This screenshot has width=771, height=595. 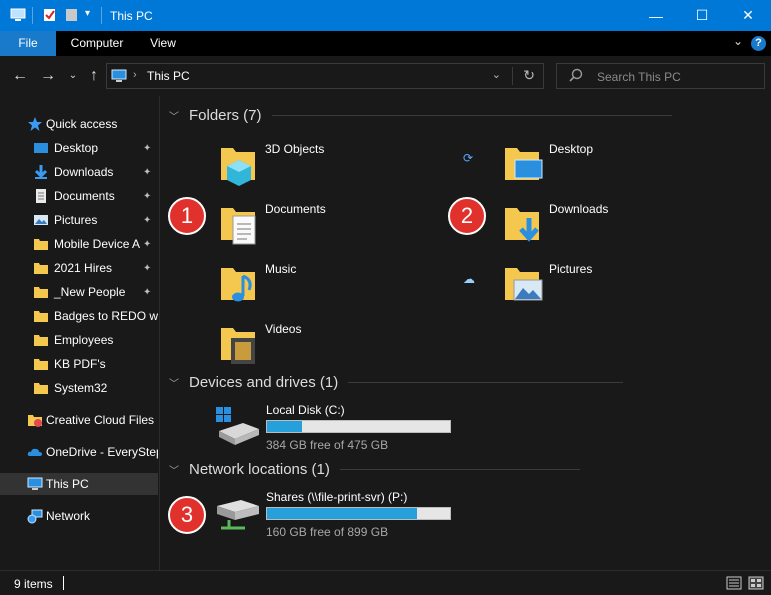 I want to click on network-group-header: ﹀ Network locations (1), so click(x=374, y=469).